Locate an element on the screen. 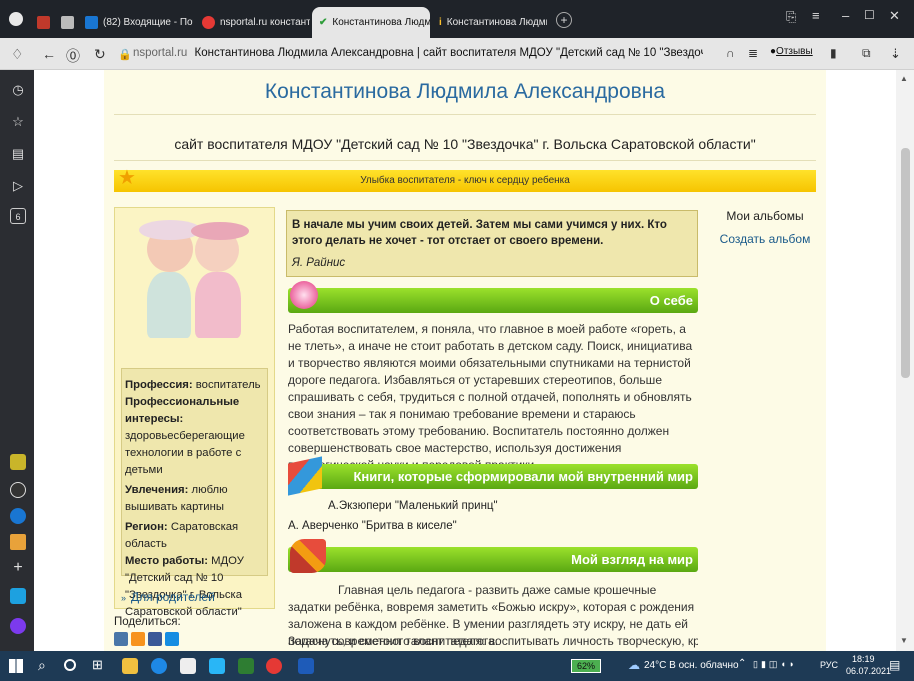 The height and width of the screenshot is (681, 914). tab-mail: (82) Входящие - Почта Ma is located at coordinates (135, 22).